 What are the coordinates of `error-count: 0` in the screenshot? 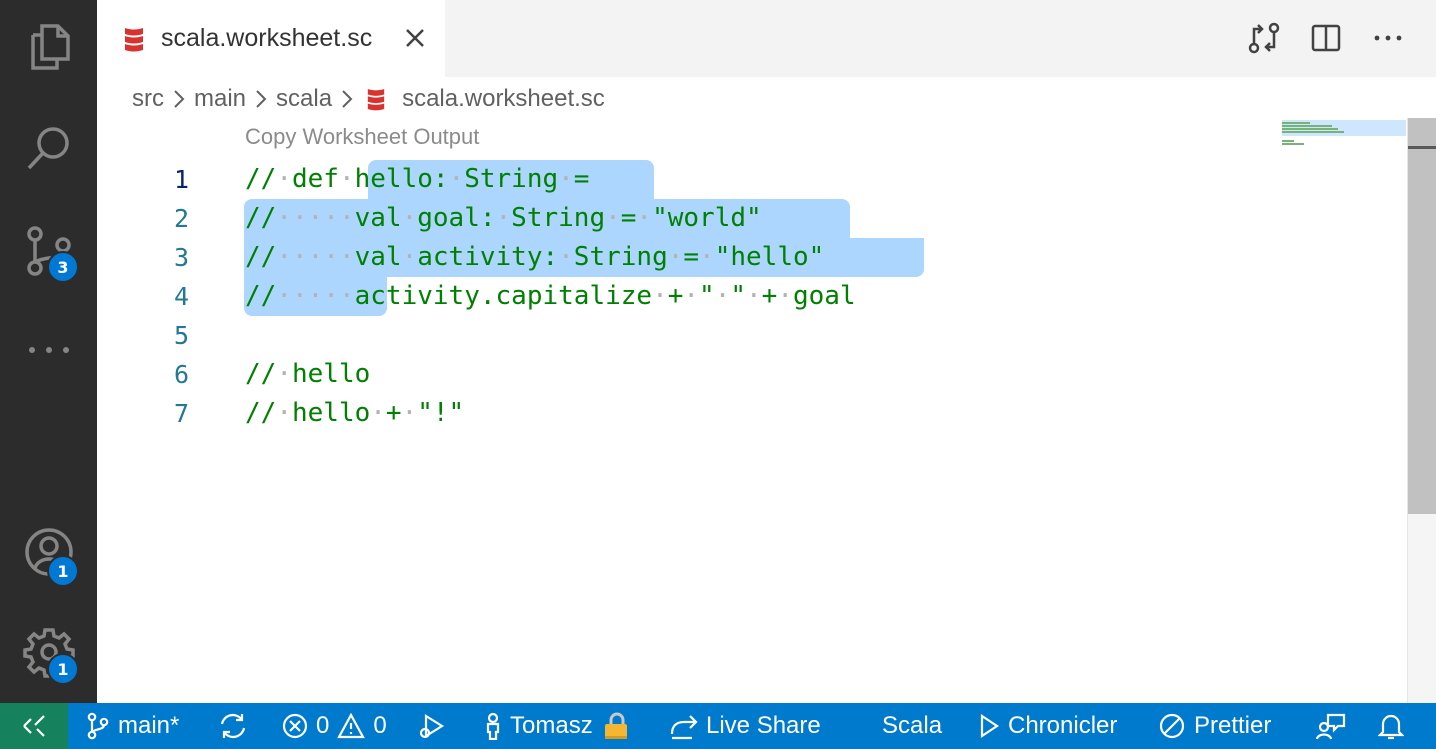 It's located at (323, 725).